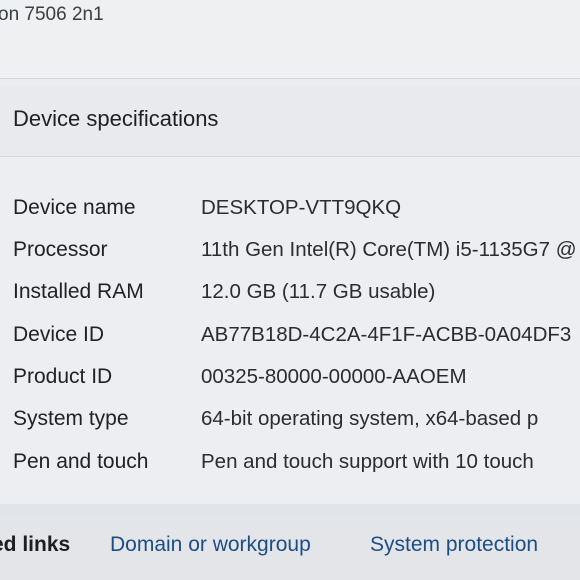  What do you see at coordinates (386, 334) in the screenshot?
I see `spec-value: AB77B18D-4C2A-4F1F-ACBB-0A04DF3` at bounding box center [386, 334].